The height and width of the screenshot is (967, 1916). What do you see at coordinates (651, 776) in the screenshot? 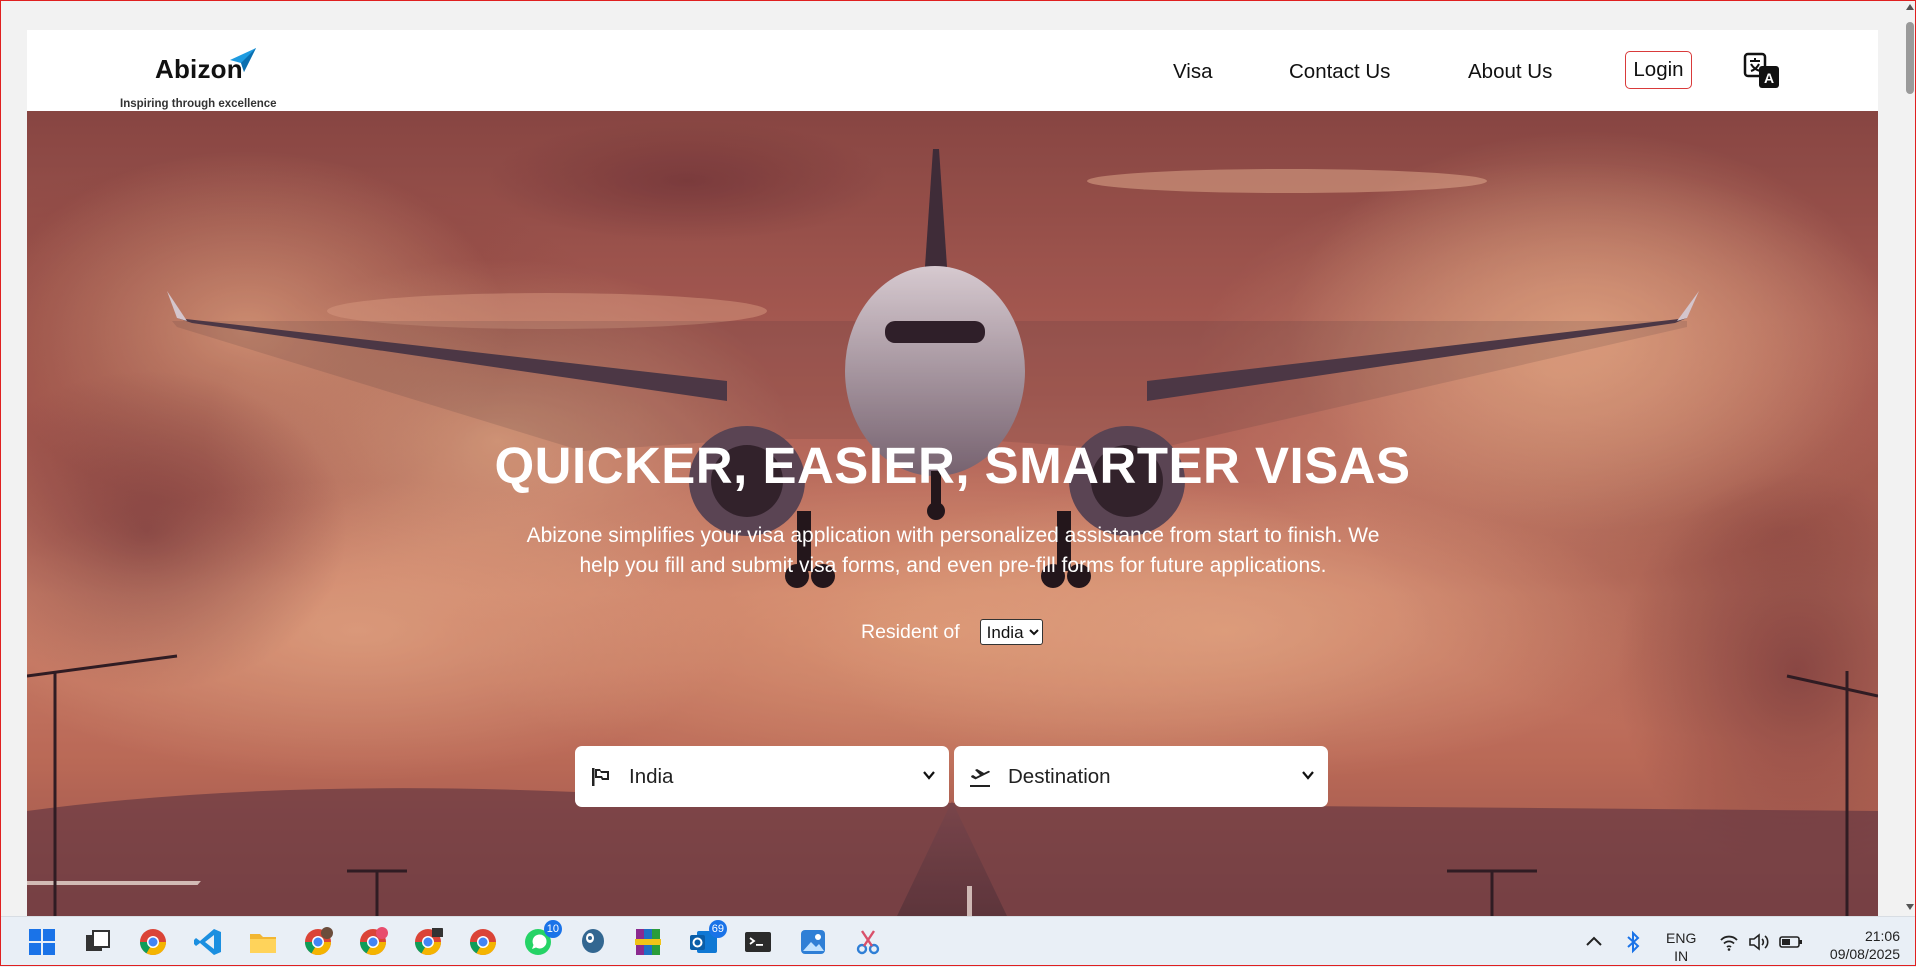
I see `origin-country-value: India` at bounding box center [651, 776].